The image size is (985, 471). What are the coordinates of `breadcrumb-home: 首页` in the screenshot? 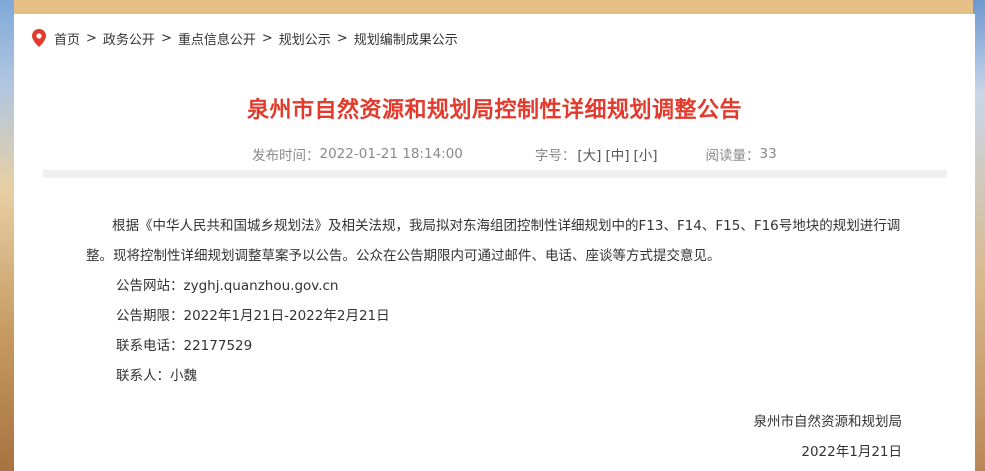 It's located at (67, 38).